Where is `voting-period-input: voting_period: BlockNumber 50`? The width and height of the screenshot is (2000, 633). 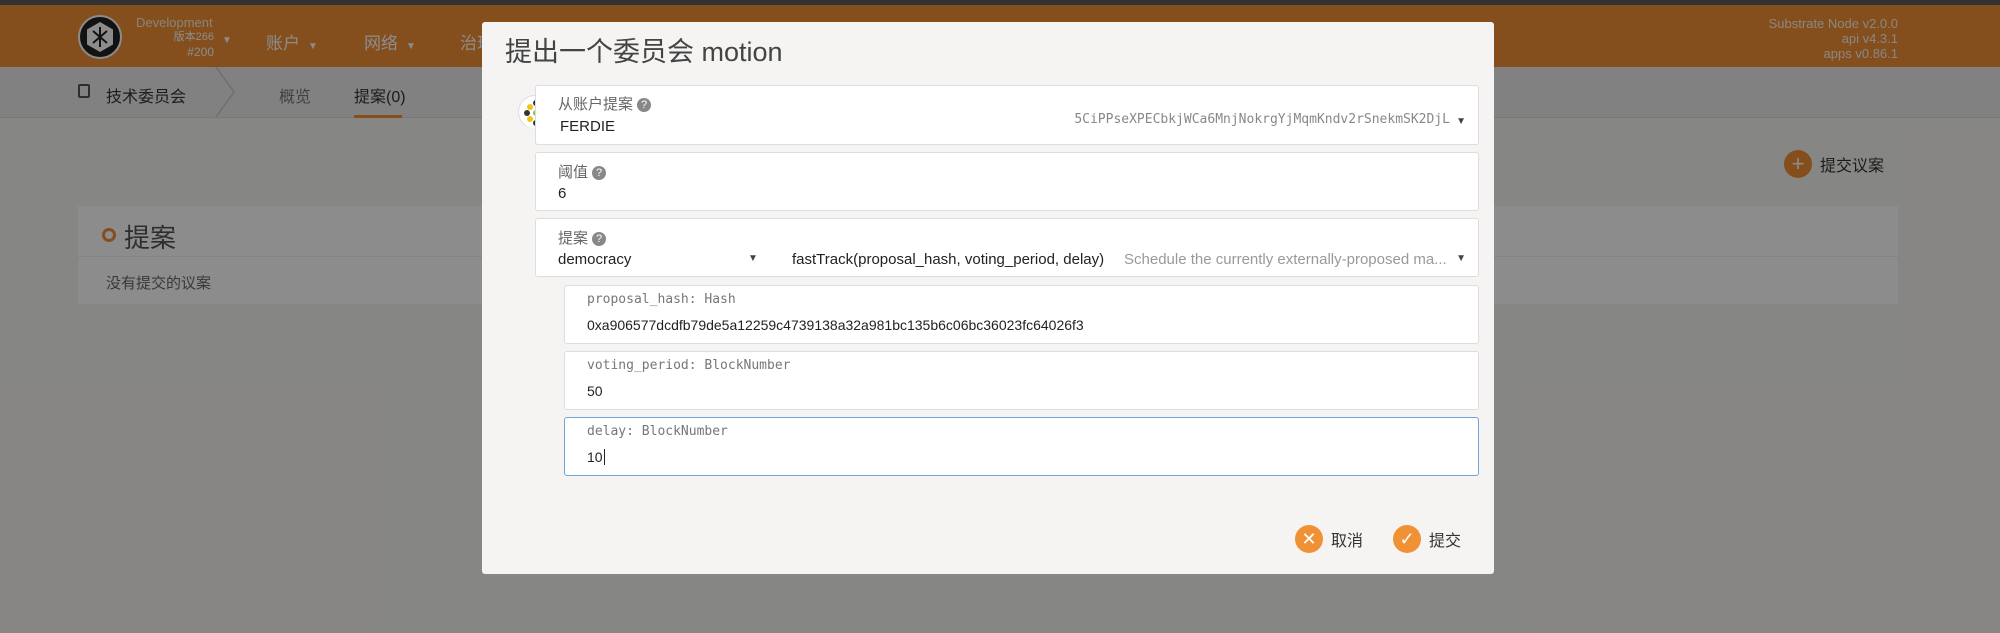 voting-period-input: voting_period: BlockNumber 50 is located at coordinates (1021, 380).